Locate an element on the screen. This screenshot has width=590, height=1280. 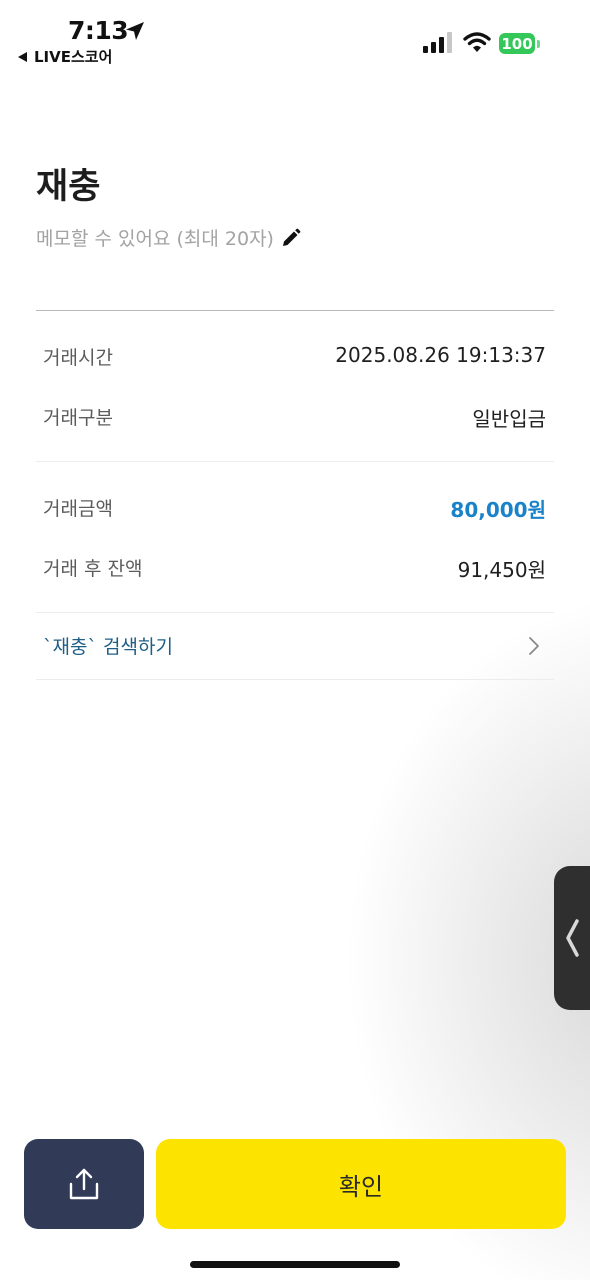
share-icon is located at coordinates (84, 1184).